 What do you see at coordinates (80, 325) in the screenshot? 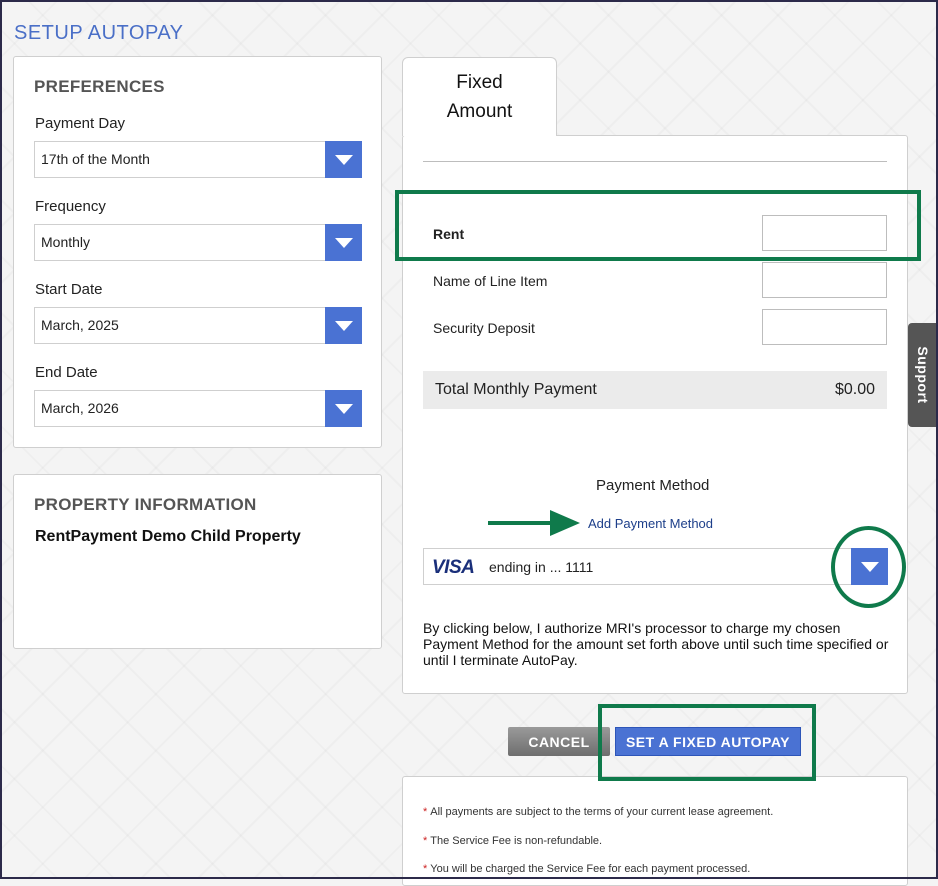
I see `start-date-value: March, 2025` at bounding box center [80, 325].